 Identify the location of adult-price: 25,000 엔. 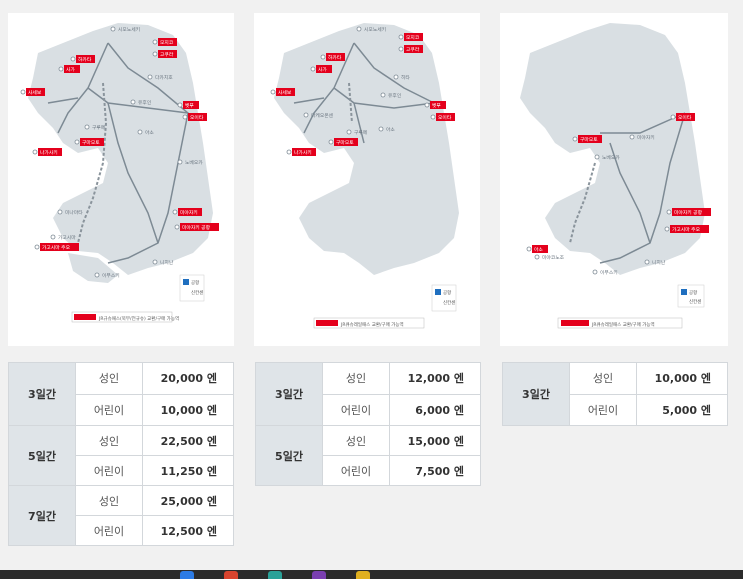
(188, 500).